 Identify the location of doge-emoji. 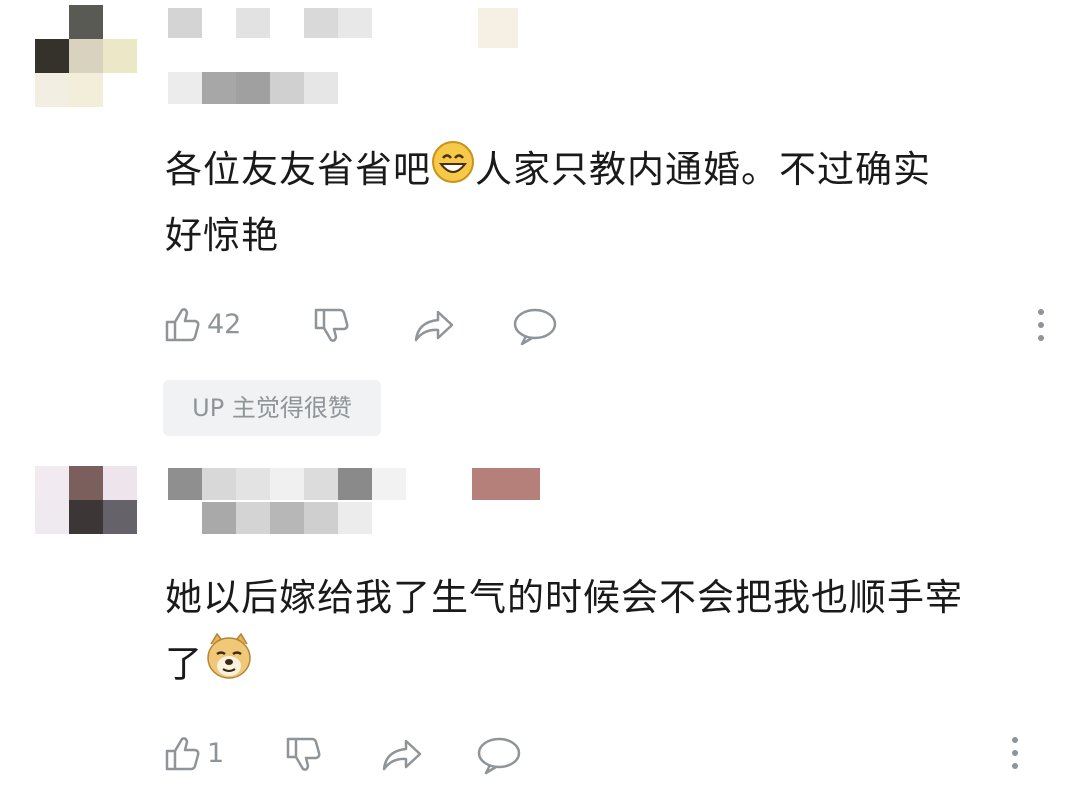
(229, 666).